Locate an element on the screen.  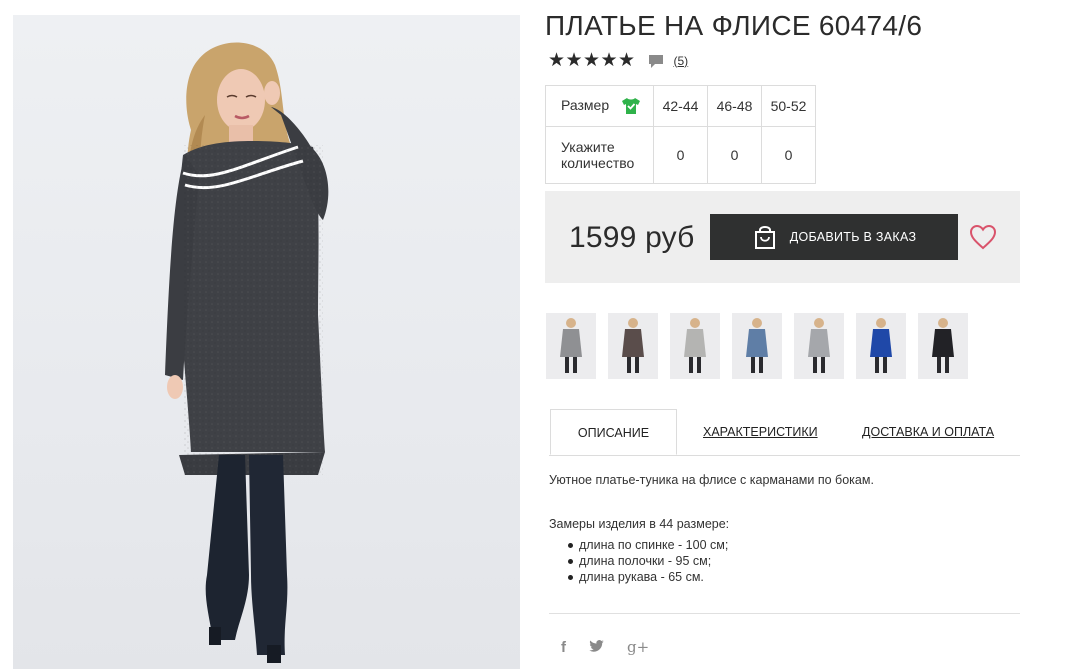
google-plus-icon: g+ is located at coordinates (638, 647).